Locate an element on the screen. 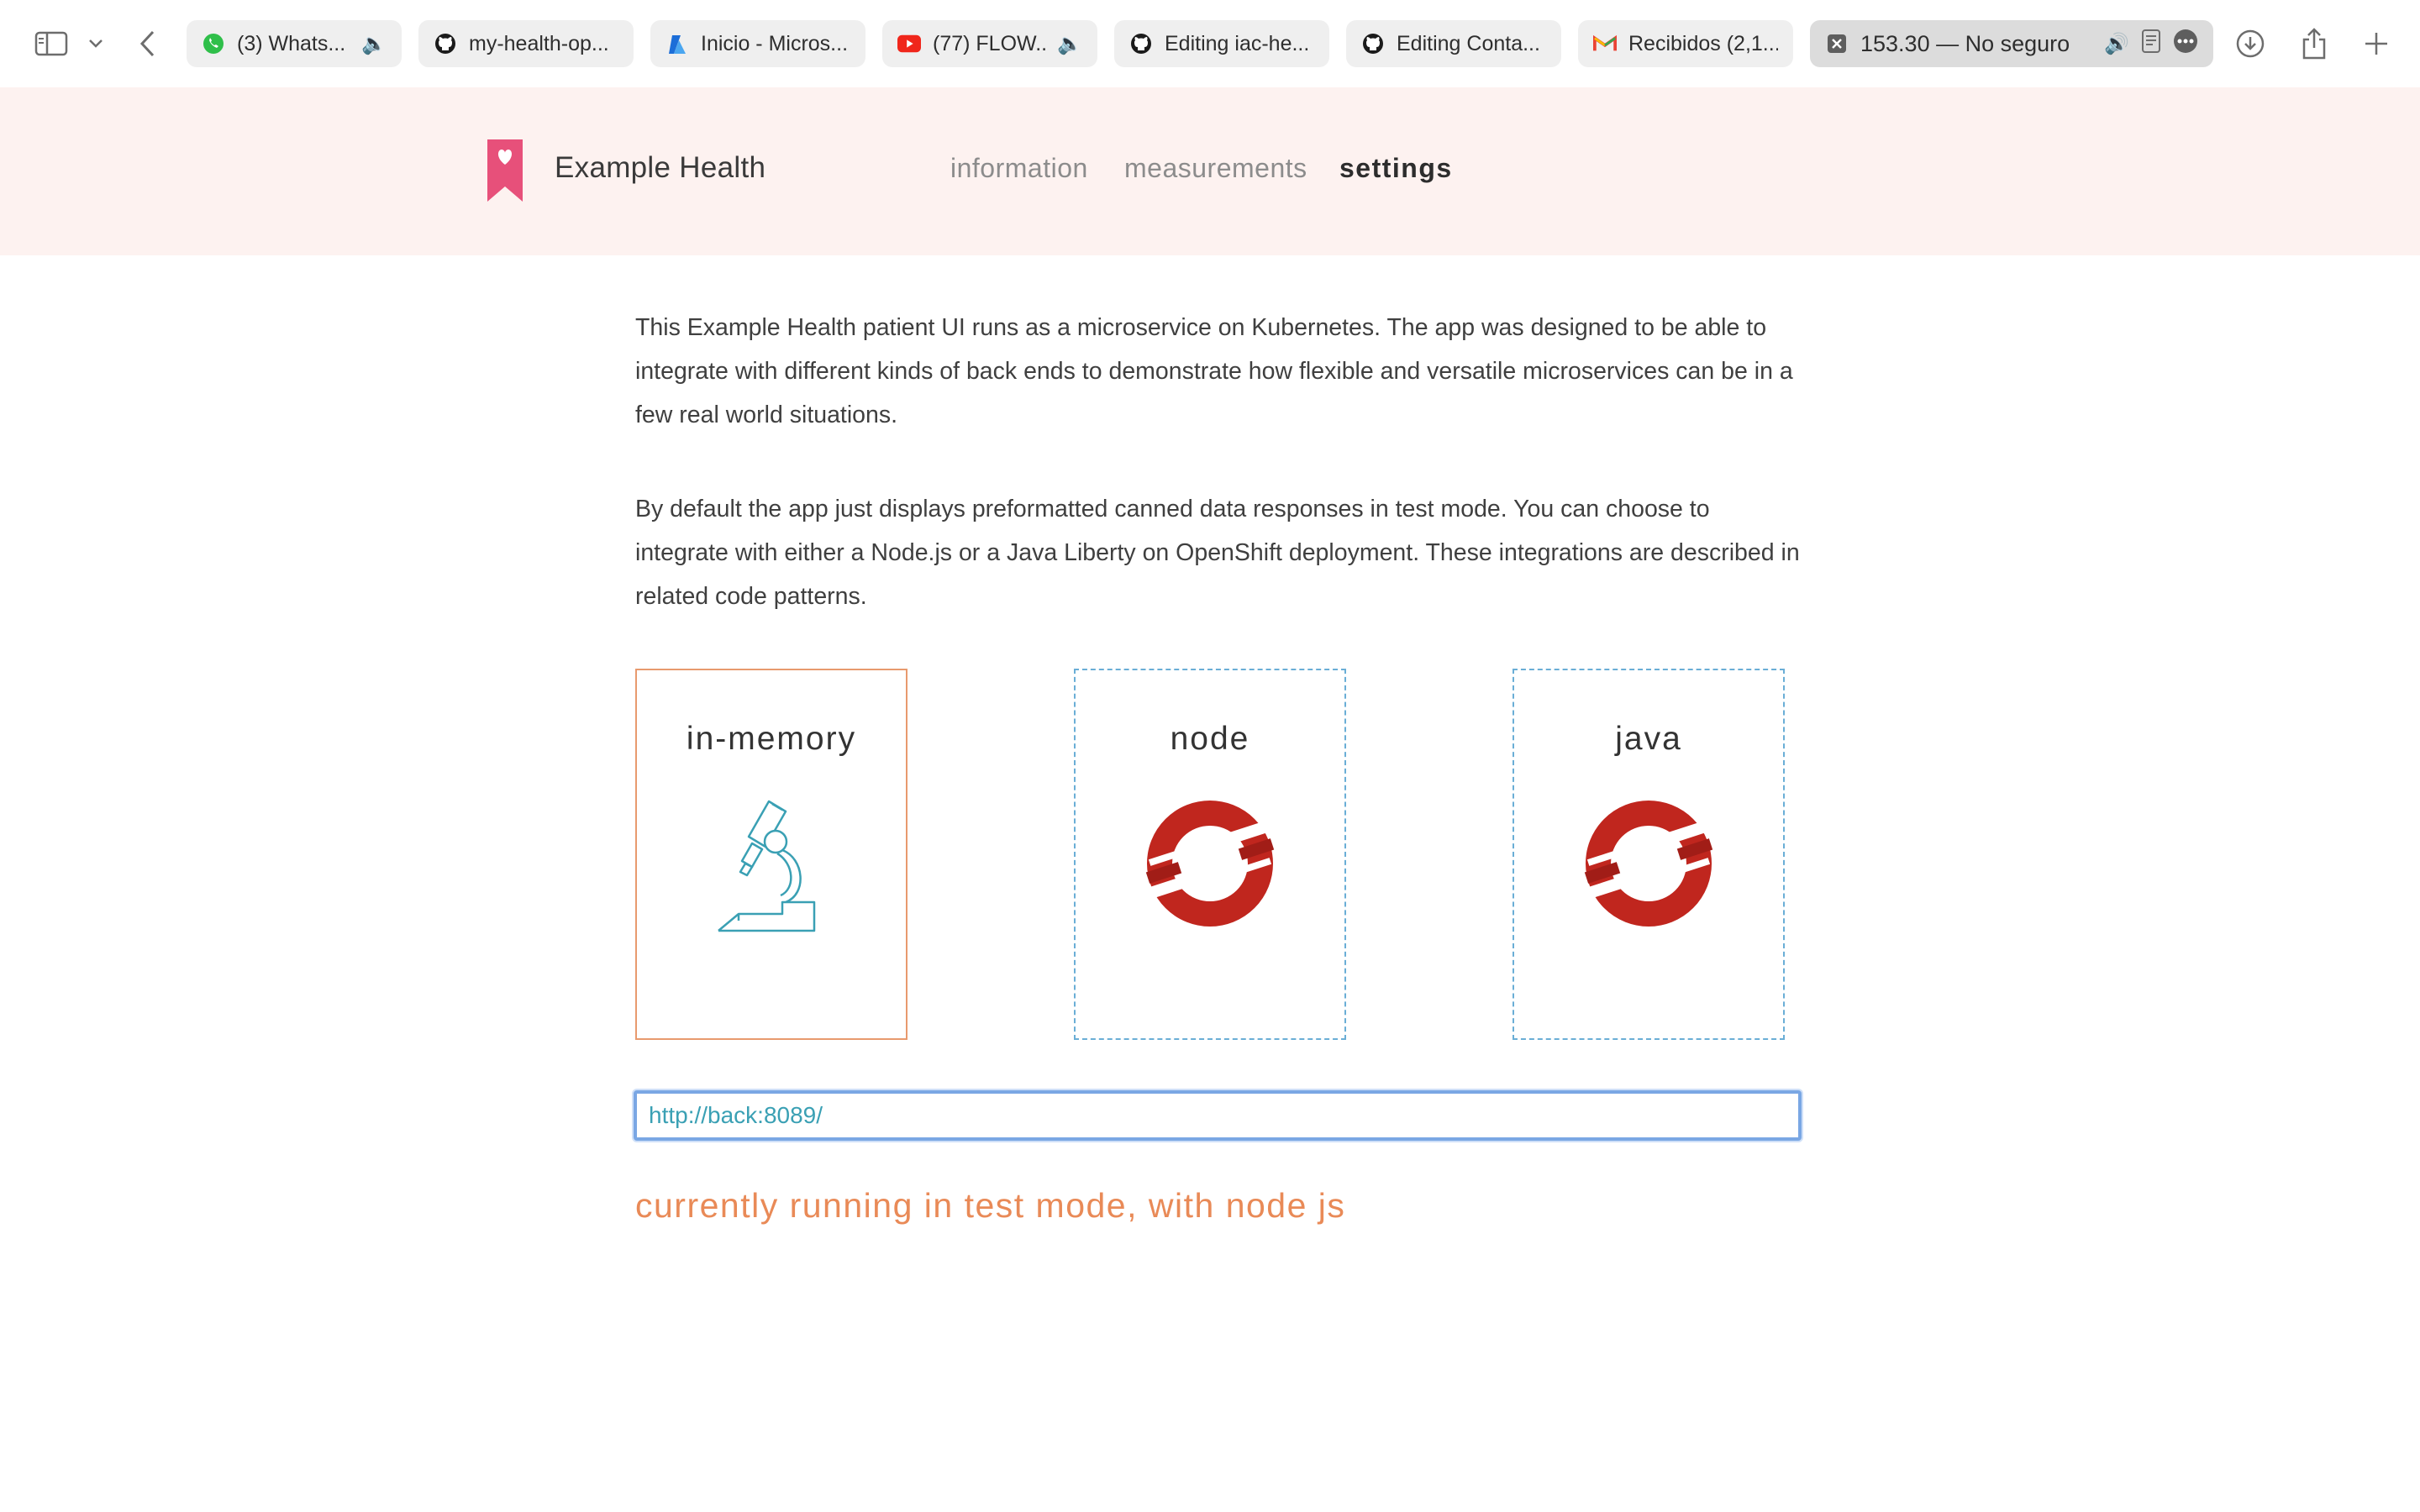  reader-icon is located at coordinates (2151, 44).